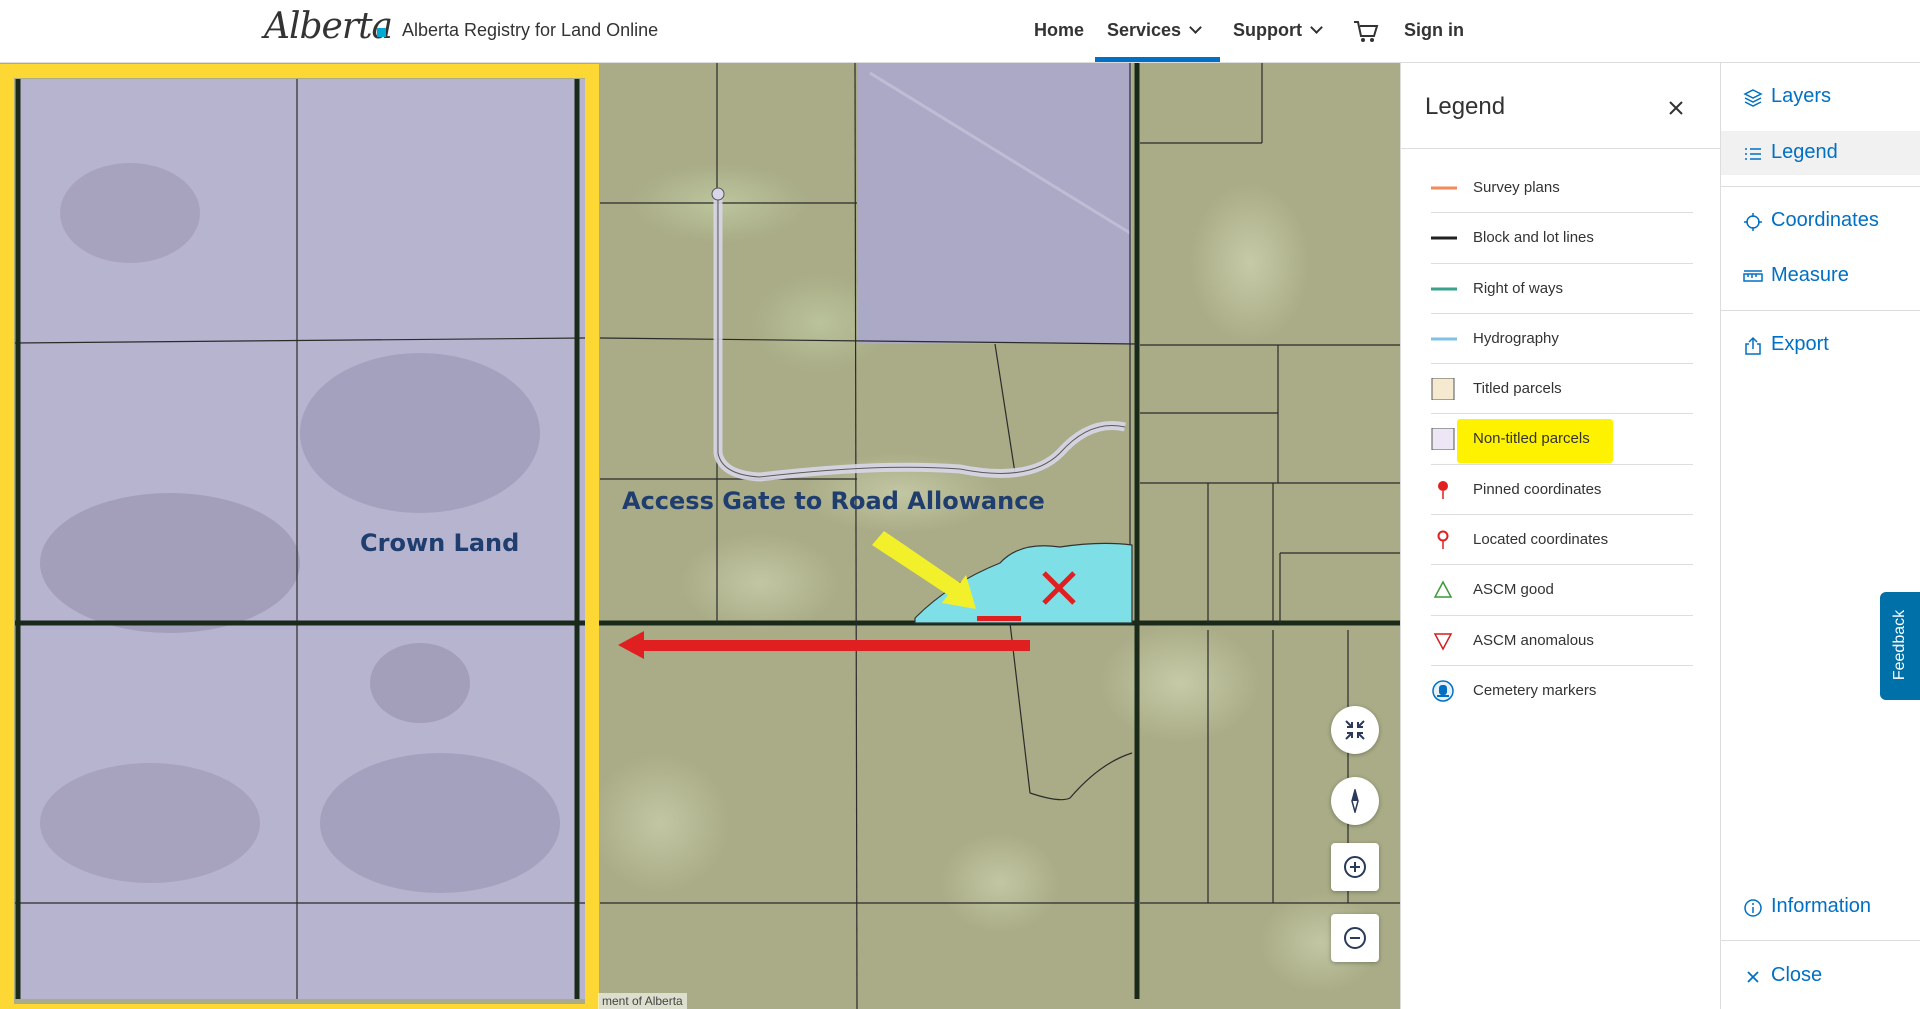  I want to click on survey-plans-line-icon, so click(1444, 188).